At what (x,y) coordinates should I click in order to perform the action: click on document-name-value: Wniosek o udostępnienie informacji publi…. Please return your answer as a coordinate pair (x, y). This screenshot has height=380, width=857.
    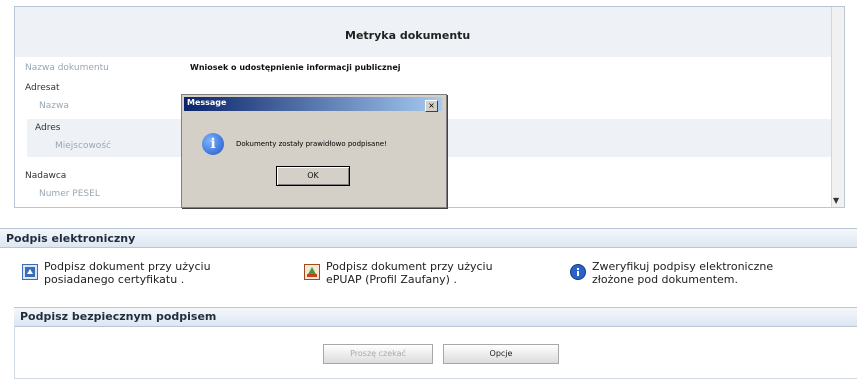
    Looking at the image, I should click on (295, 67).